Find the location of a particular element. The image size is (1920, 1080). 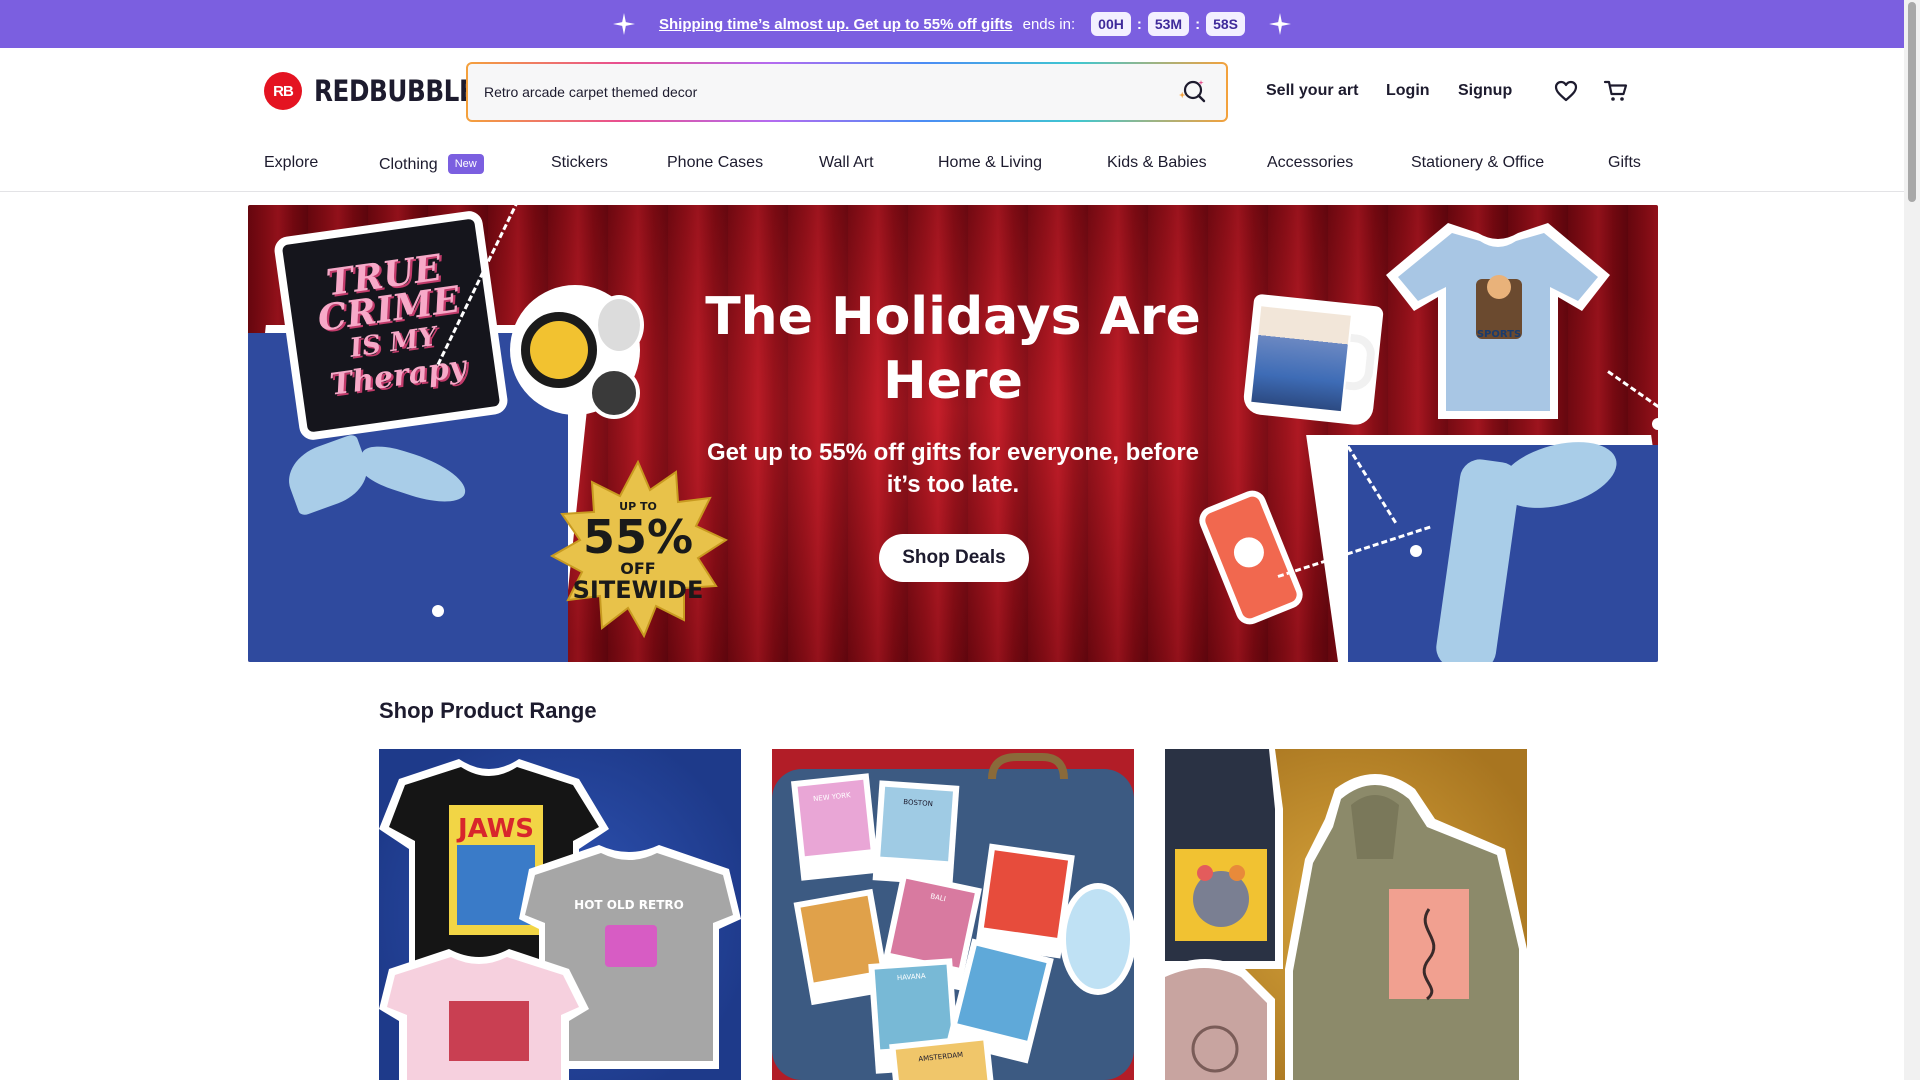

cart-icon is located at coordinates (1616, 91).